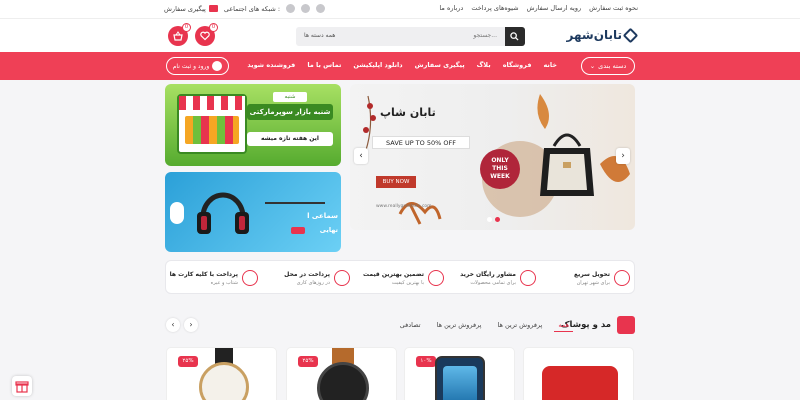 Image resolution: width=800 pixels, height=400 pixels. What do you see at coordinates (440, 65) in the screenshot?
I see `nav-item-track: پیگیری سفارش` at bounding box center [440, 65].